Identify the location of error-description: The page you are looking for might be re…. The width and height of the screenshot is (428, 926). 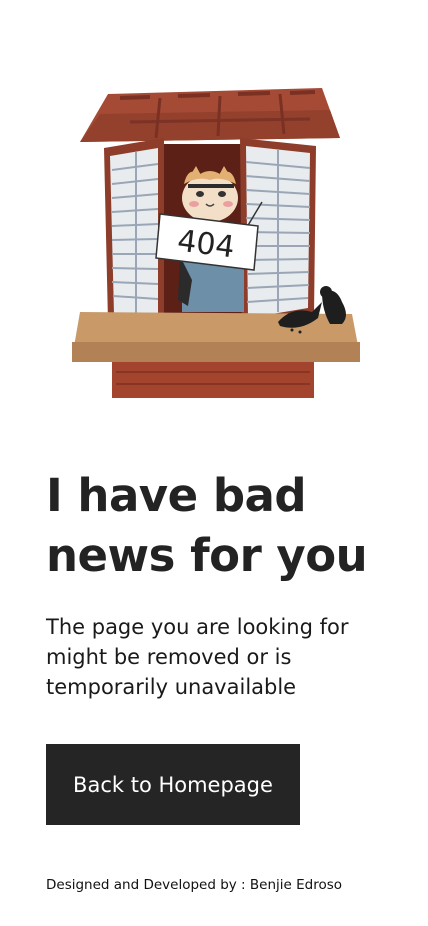
(197, 657).